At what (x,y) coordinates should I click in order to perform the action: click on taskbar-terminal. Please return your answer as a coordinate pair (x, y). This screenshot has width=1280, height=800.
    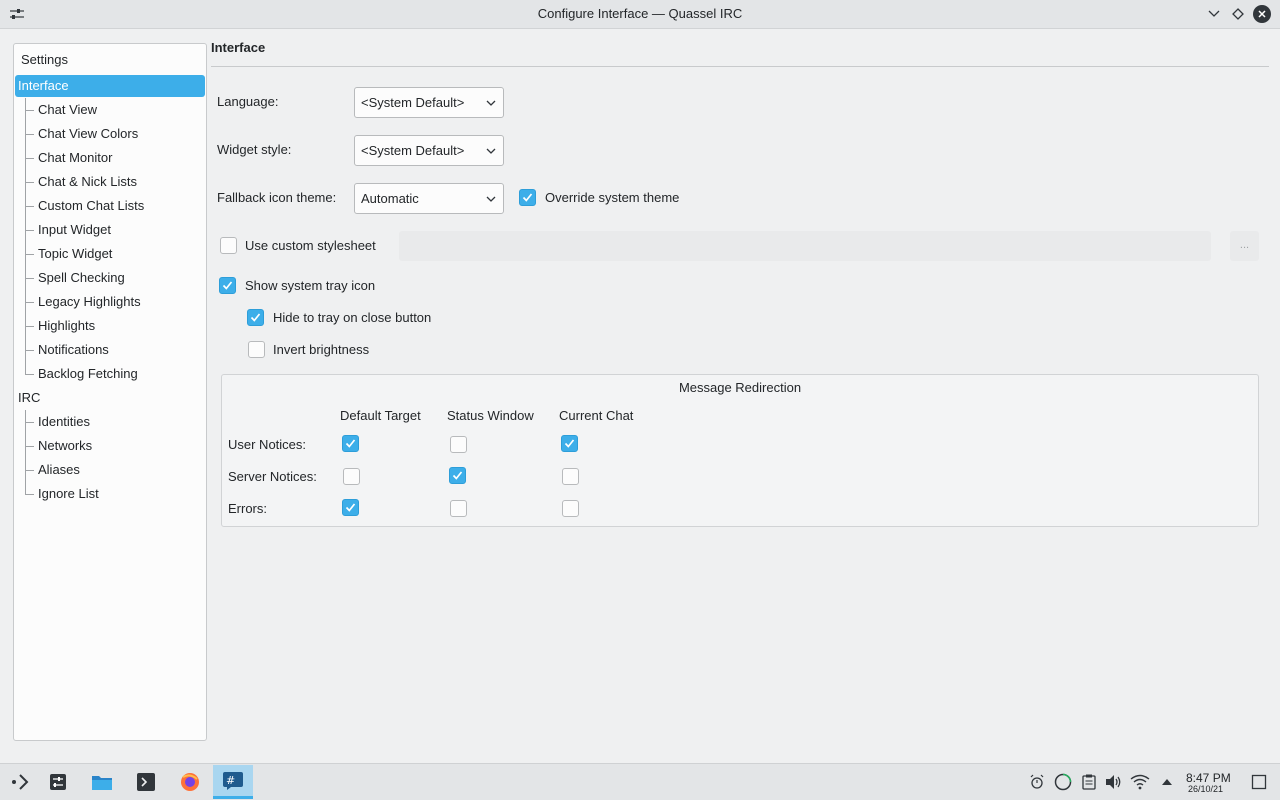
    Looking at the image, I should click on (146, 782).